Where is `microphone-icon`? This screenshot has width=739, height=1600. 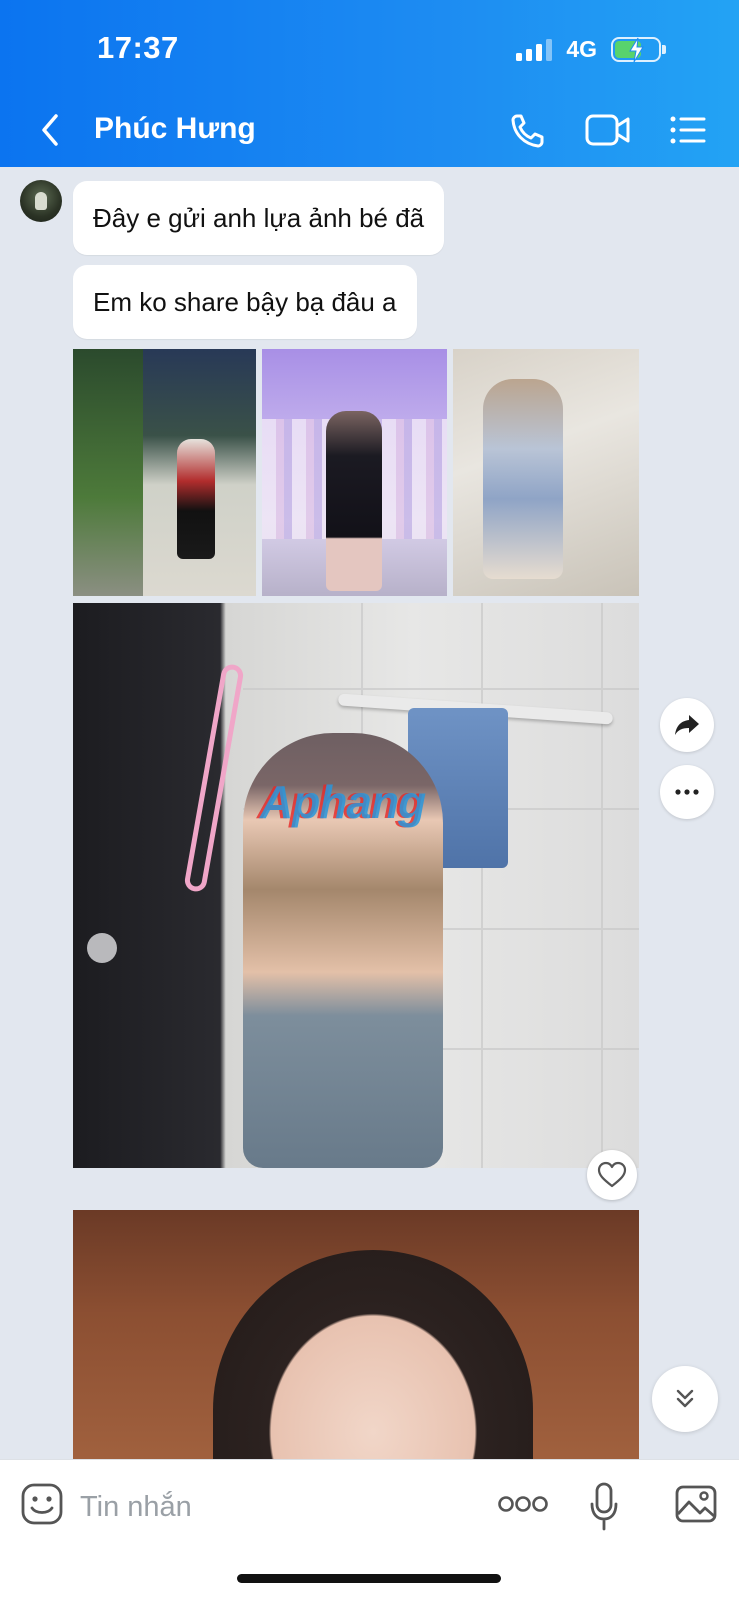 microphone-icon is located at coordinates (604, 1507).